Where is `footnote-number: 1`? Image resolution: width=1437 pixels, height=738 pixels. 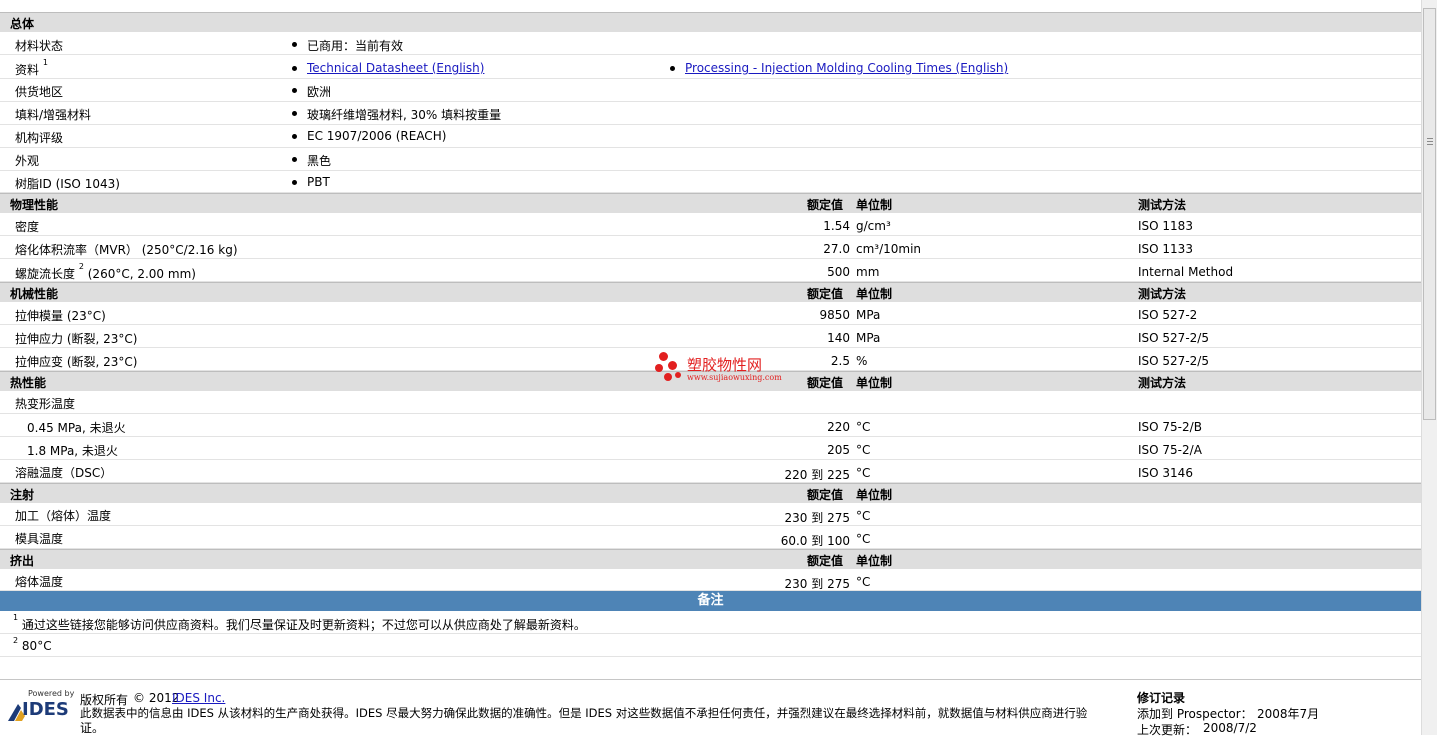
footnote-number: 1 is located at coordinates (16, 617).